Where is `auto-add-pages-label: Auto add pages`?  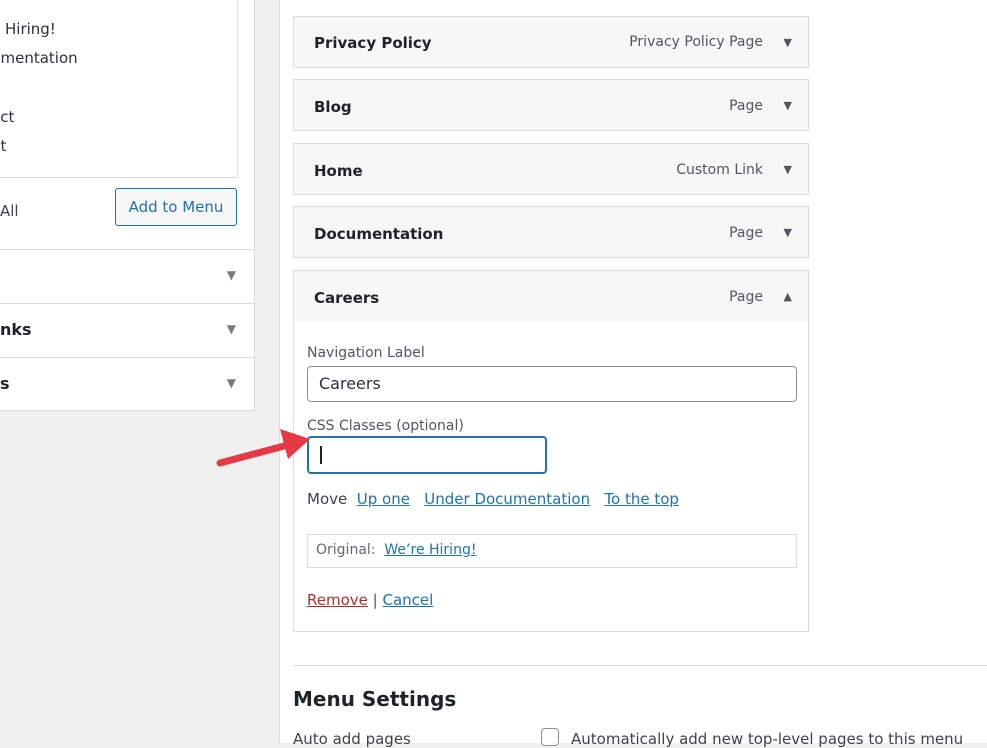
auto-add-pages-label: Auto add pages is located at coordinates (352, 739).